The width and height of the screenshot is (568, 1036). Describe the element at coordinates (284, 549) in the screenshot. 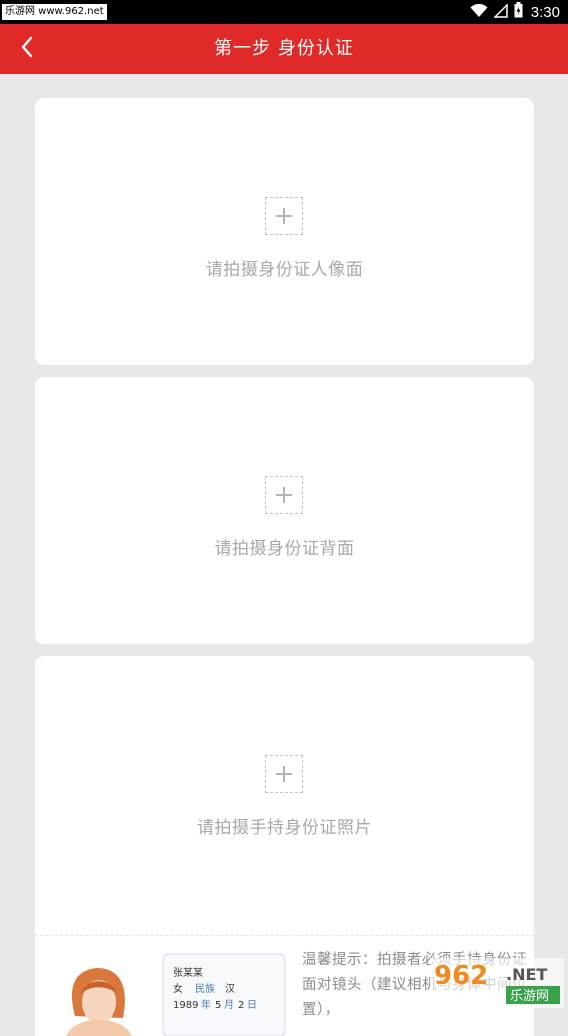

I see `id-back-upload-label: 请拍摄身份证背面` at that location.